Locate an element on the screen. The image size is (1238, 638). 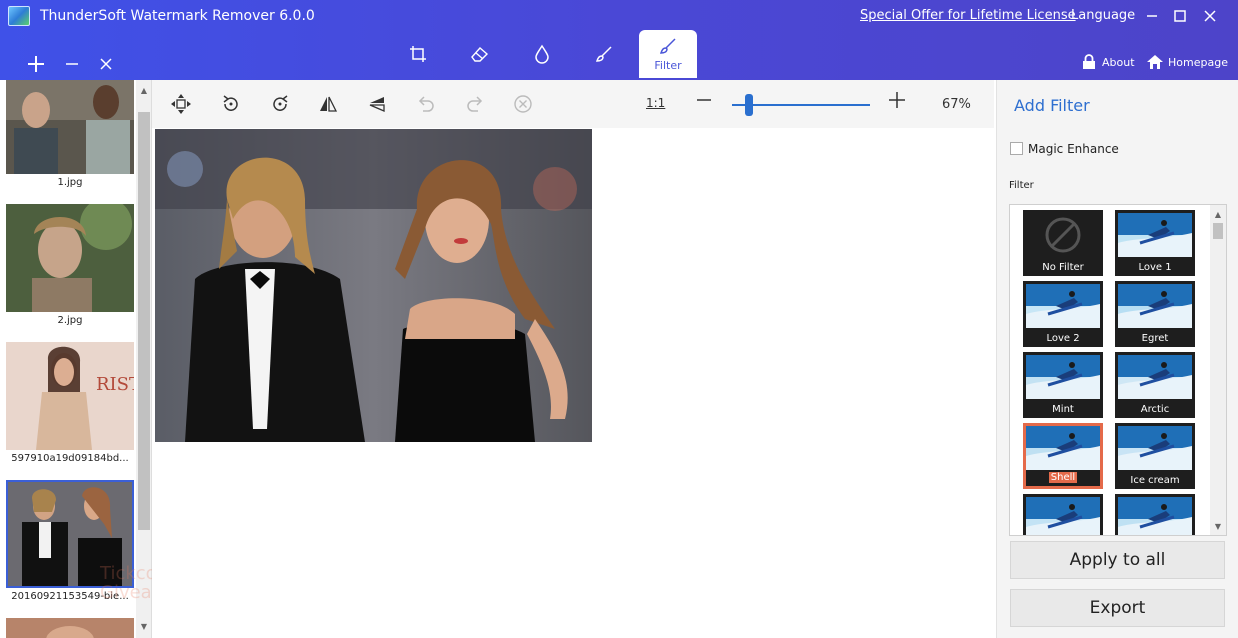
homepage-button: Homepage is located at coordinates (1187, 62).